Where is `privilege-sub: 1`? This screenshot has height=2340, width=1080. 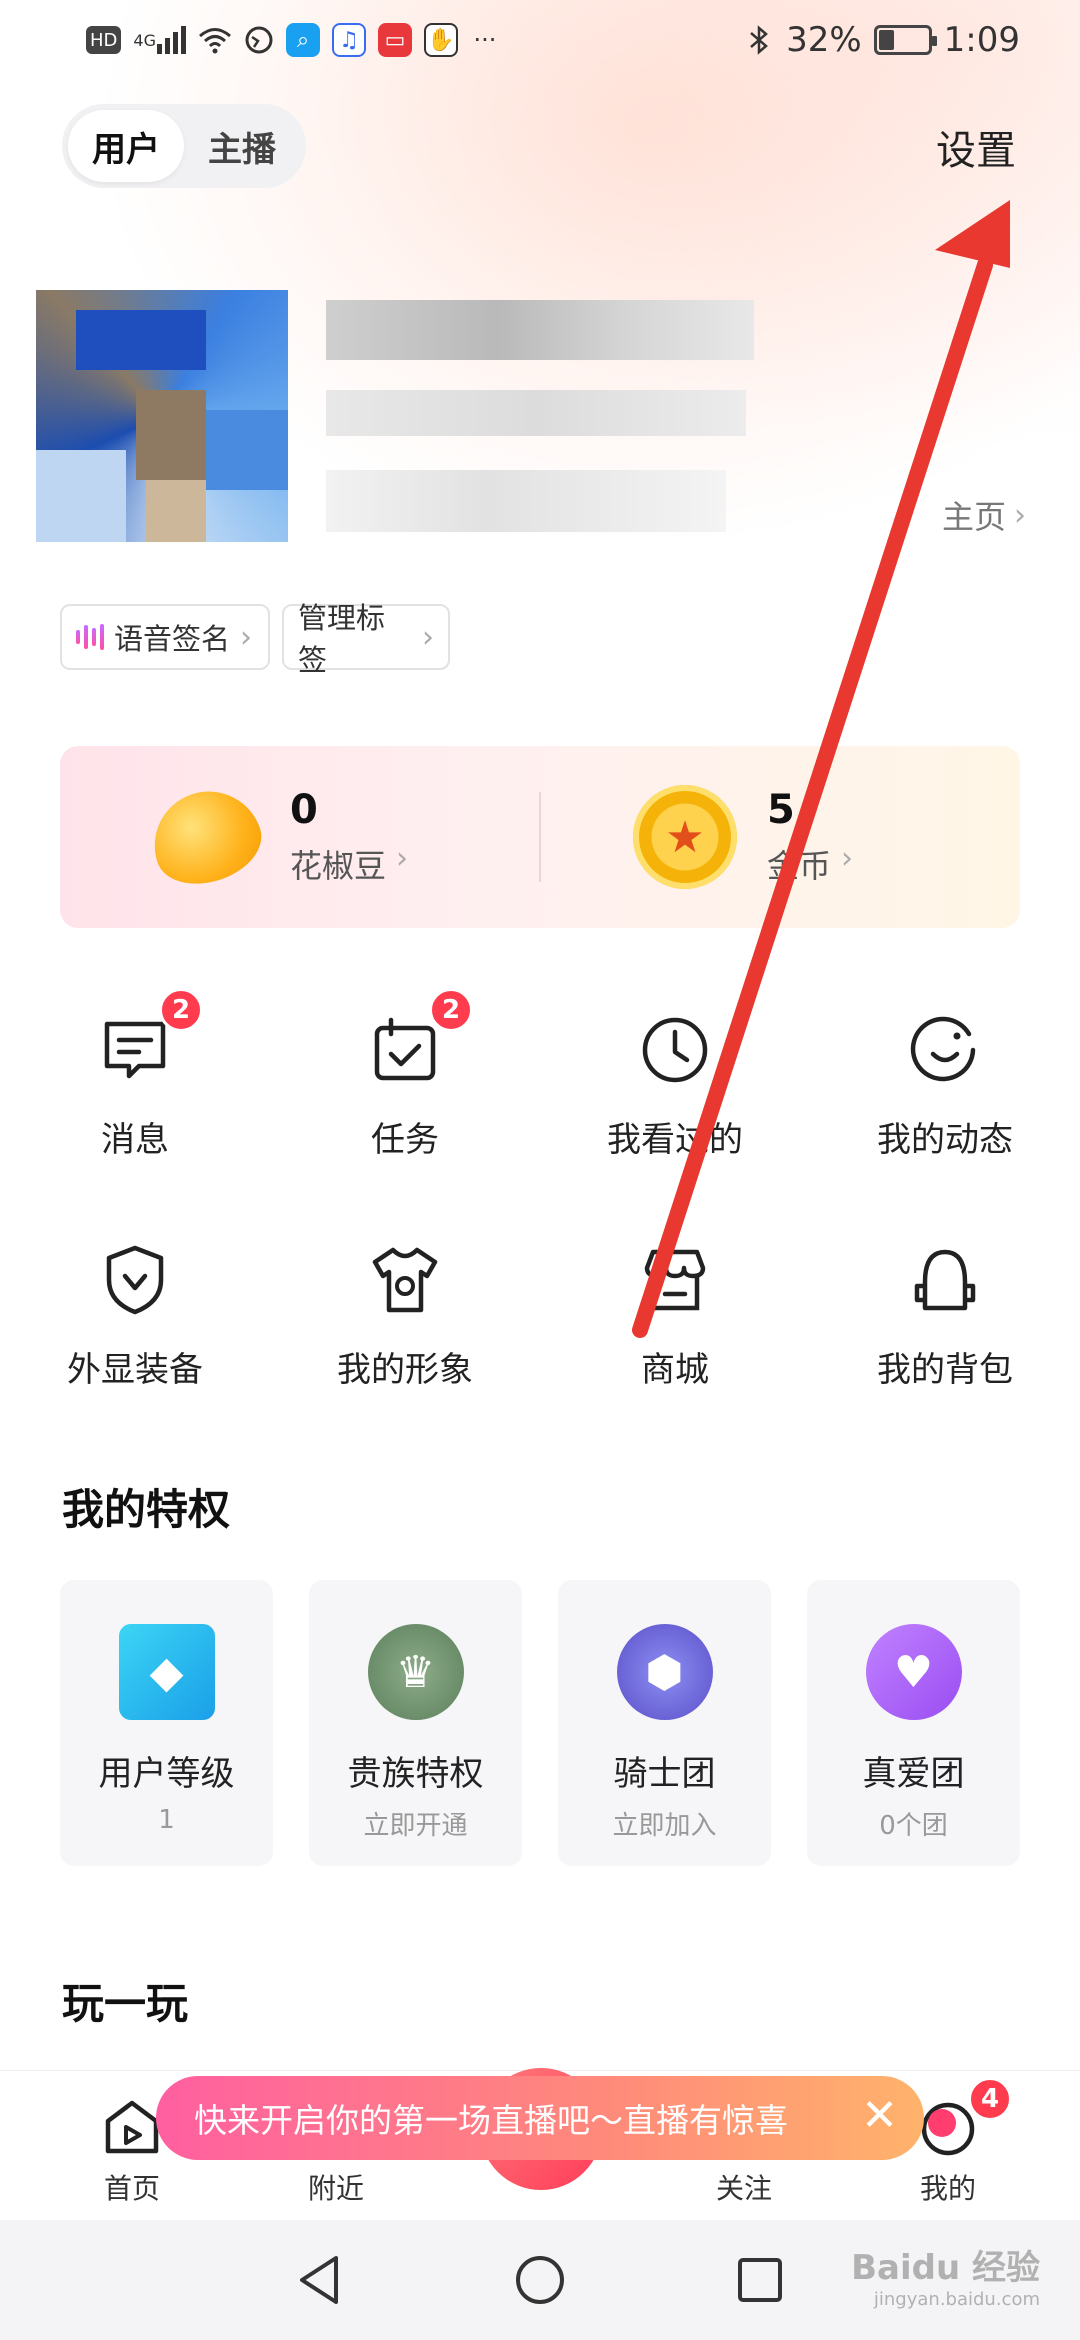 privilege-sub: 1 is located at coordinates (166, 1820).